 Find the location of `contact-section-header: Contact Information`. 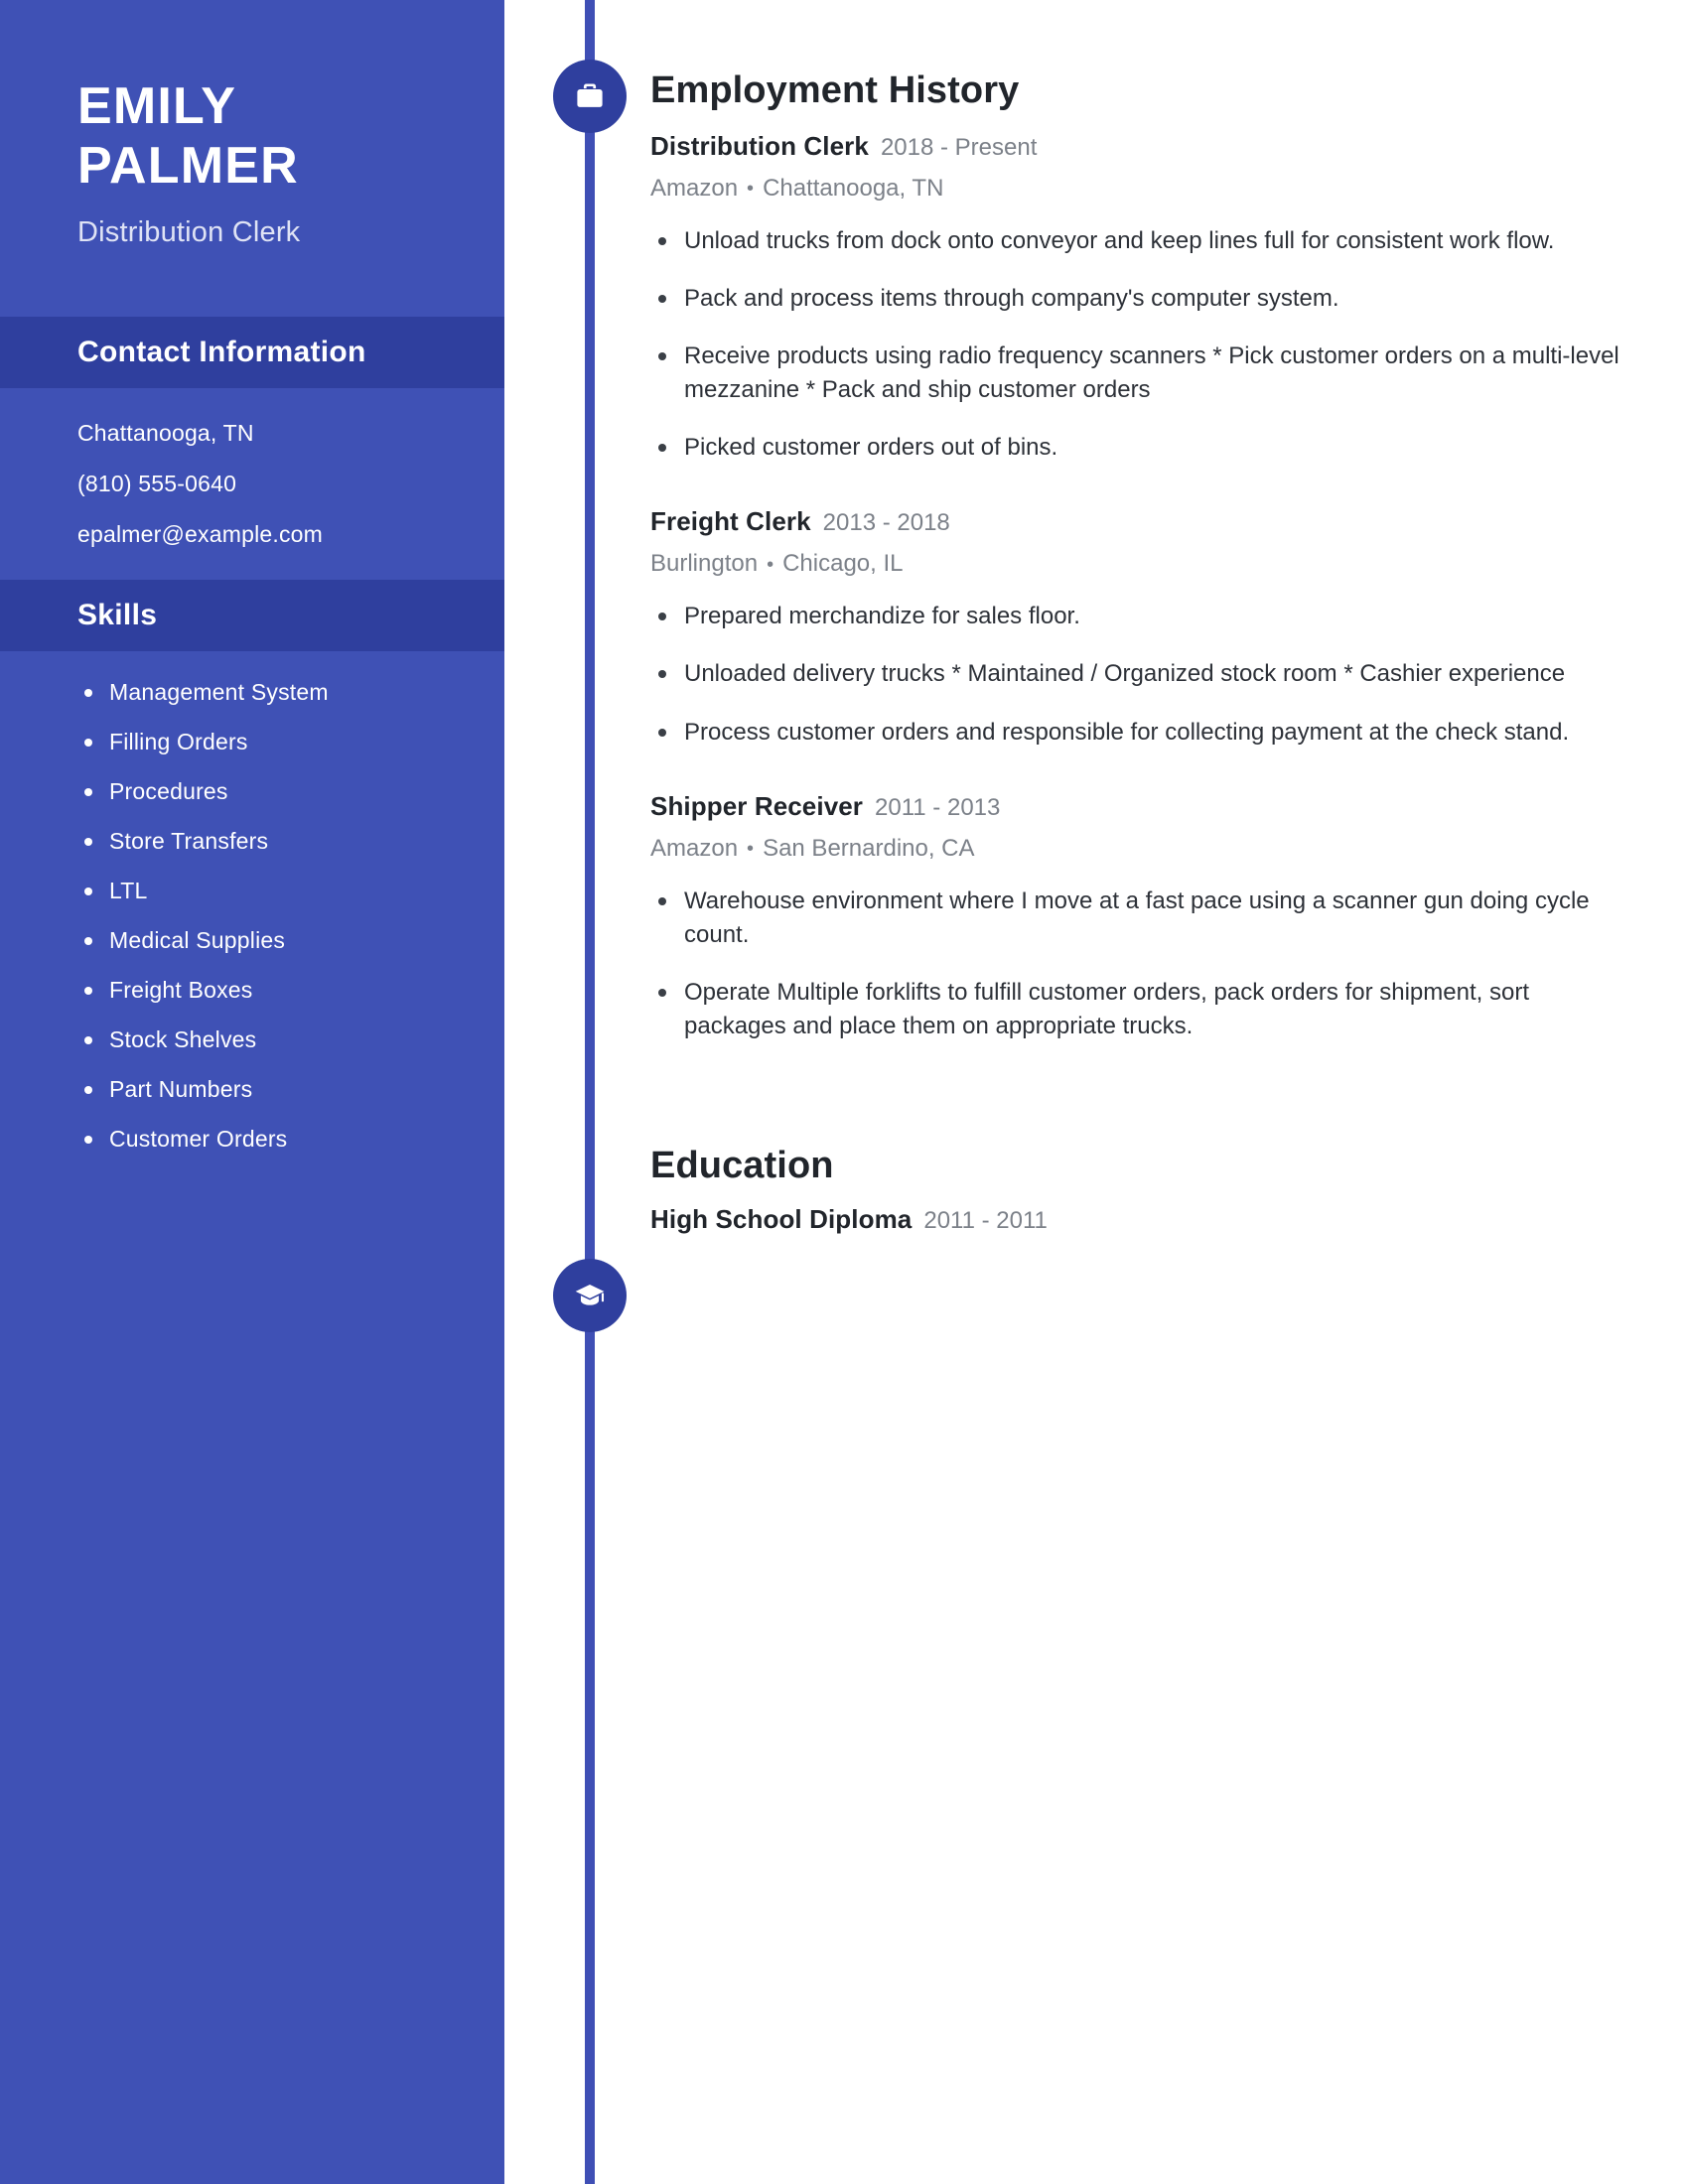

contact-section-header: Contact Information is located at coordinates (252, 352).